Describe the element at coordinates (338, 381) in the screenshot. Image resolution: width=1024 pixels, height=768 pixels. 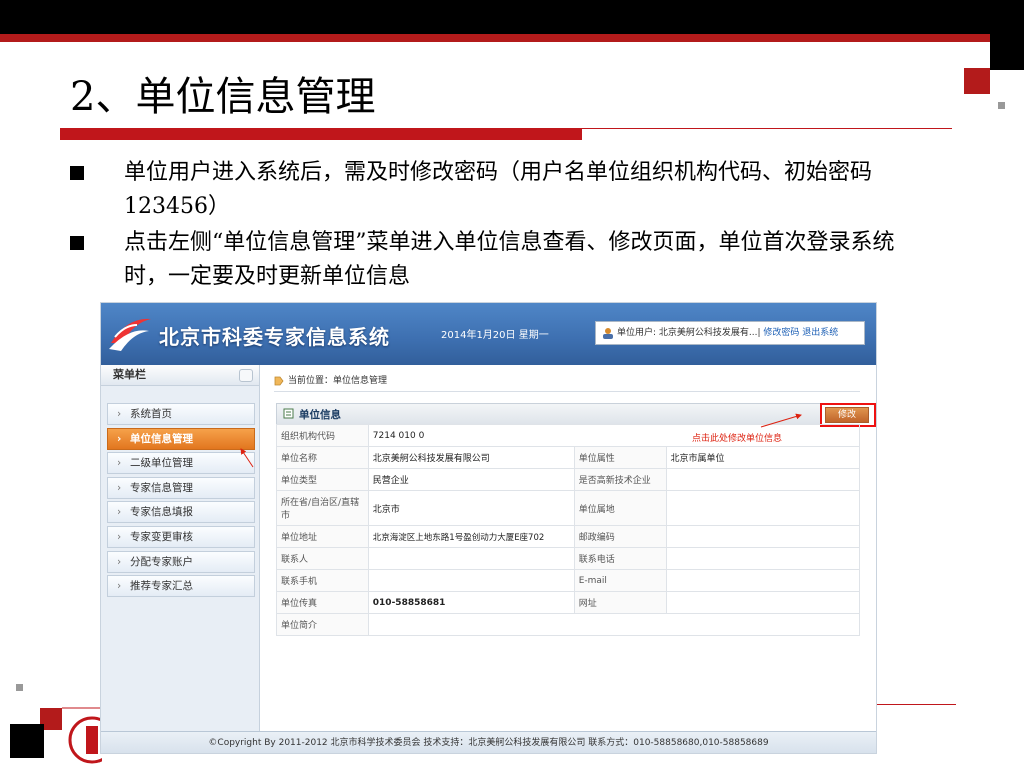
I see `breadcrumb-text: 当前位置：单位信息管理` at that location.